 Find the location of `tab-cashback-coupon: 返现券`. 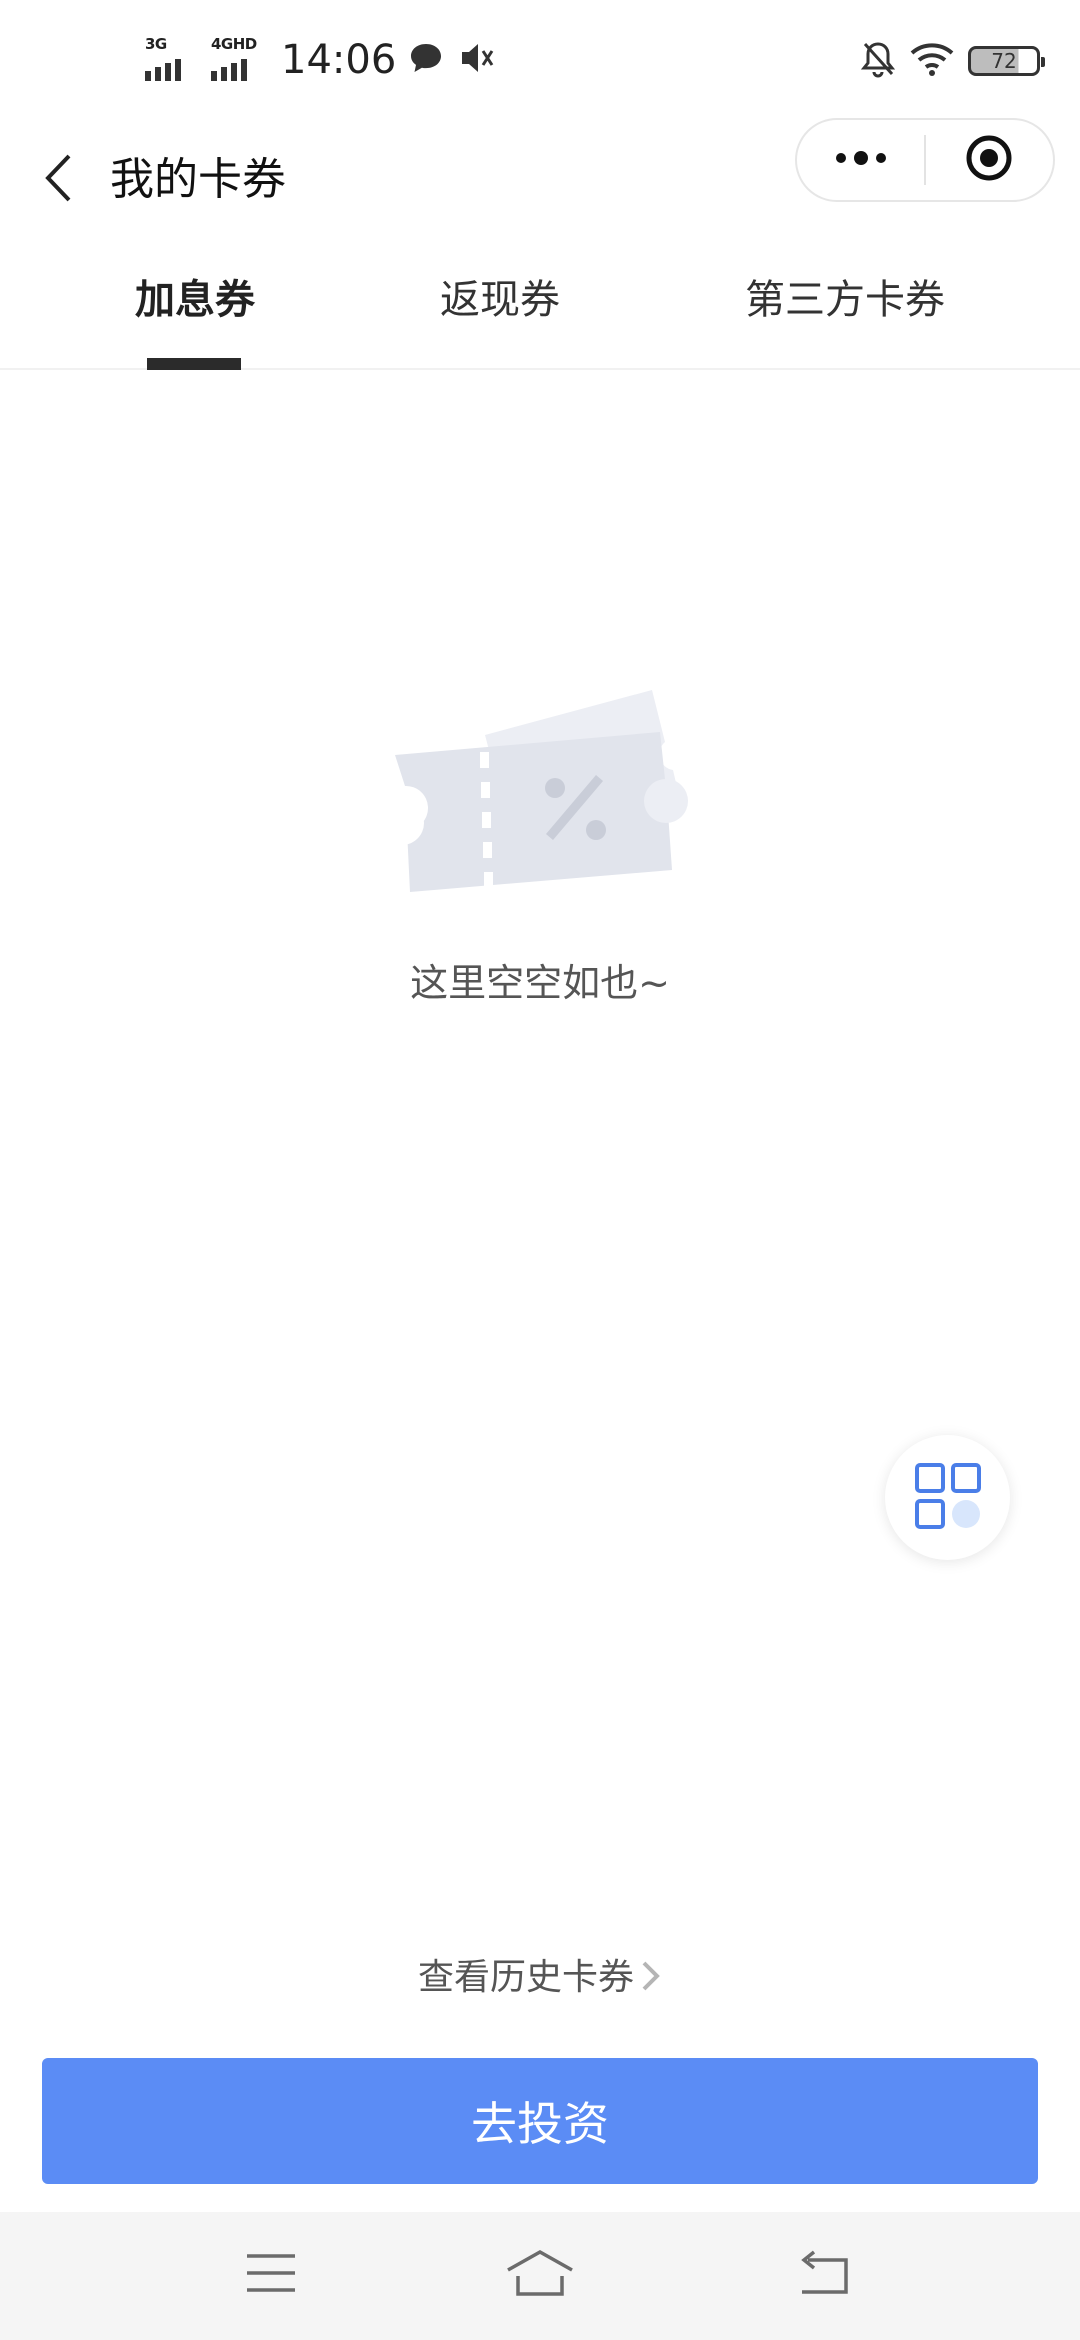

tab-cashback-coupon: 返现券 is located at coordinates (500, 307).